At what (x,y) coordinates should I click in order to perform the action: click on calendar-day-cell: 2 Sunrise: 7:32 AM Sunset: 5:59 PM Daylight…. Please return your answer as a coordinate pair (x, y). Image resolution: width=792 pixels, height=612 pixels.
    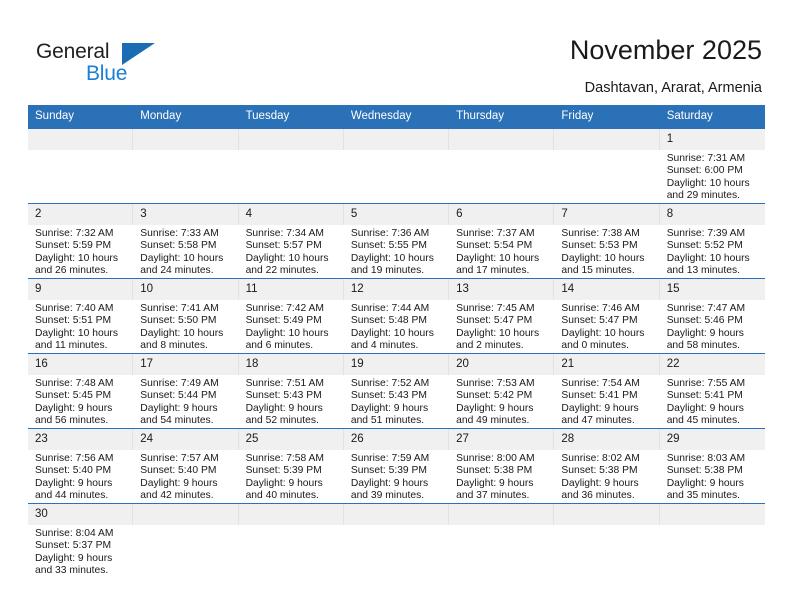
    Looking at the image, I should click on (81, 241).